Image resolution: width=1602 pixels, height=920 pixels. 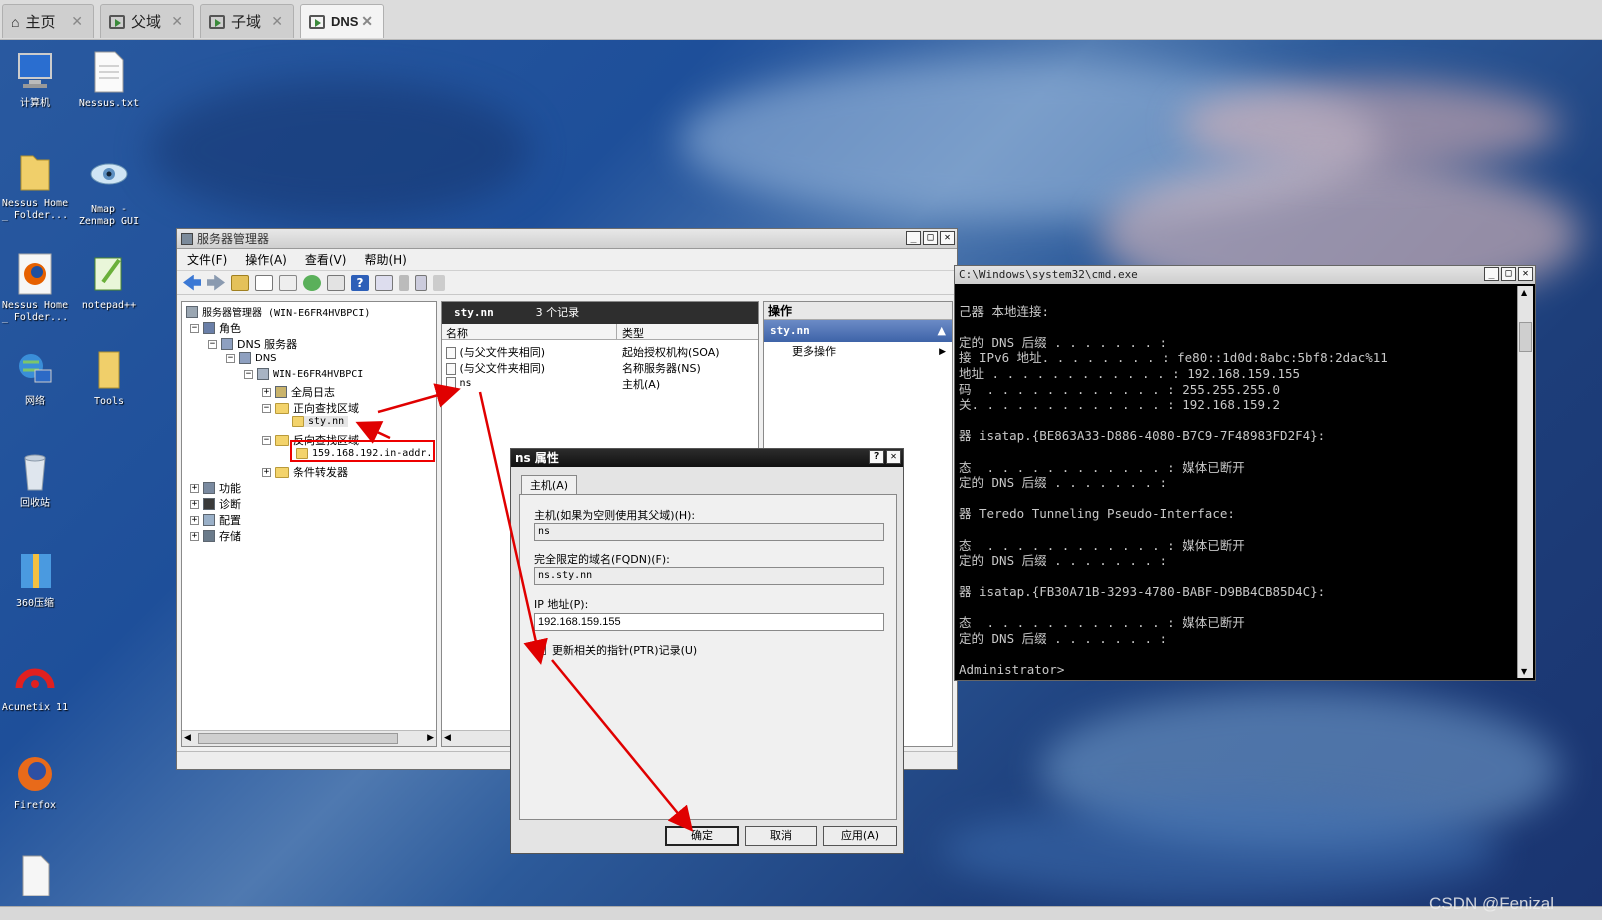 I want to click on annotation-arrows, so click(x=524, y=607).